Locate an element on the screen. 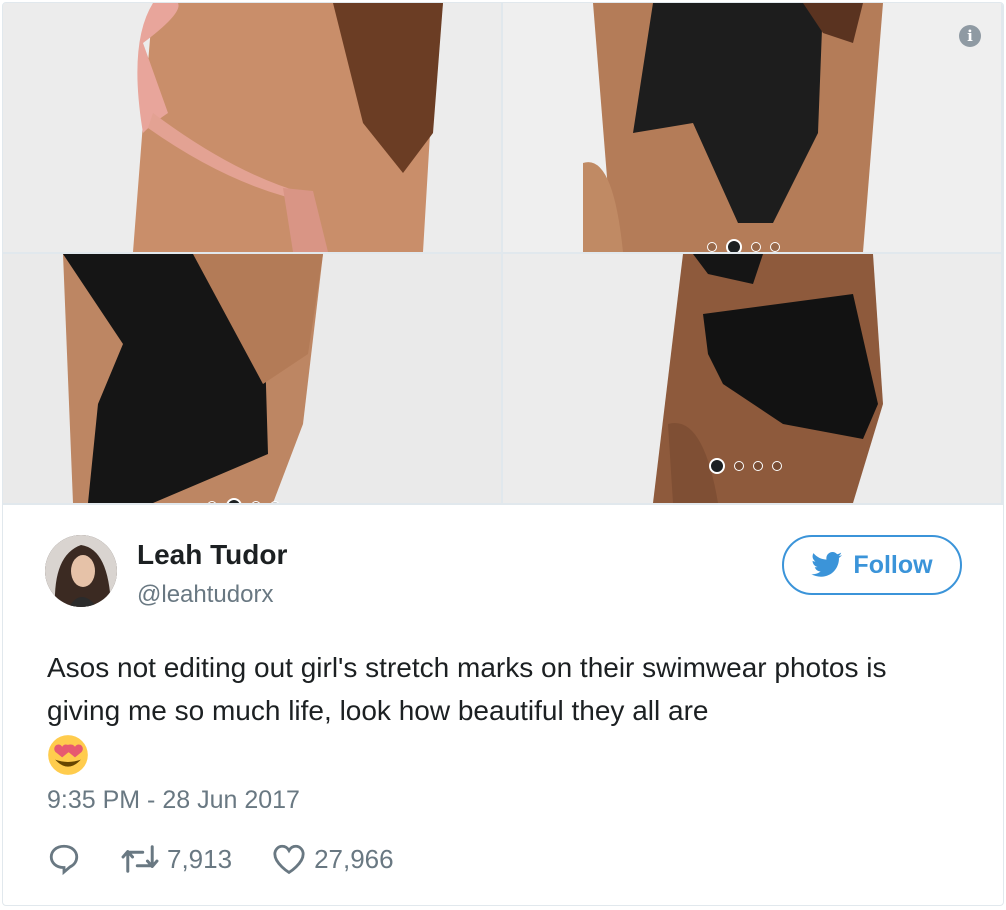 Image resolution: width=1006 pixels, height=910 pixels. heart-icon is located at coordinates (289, 859).